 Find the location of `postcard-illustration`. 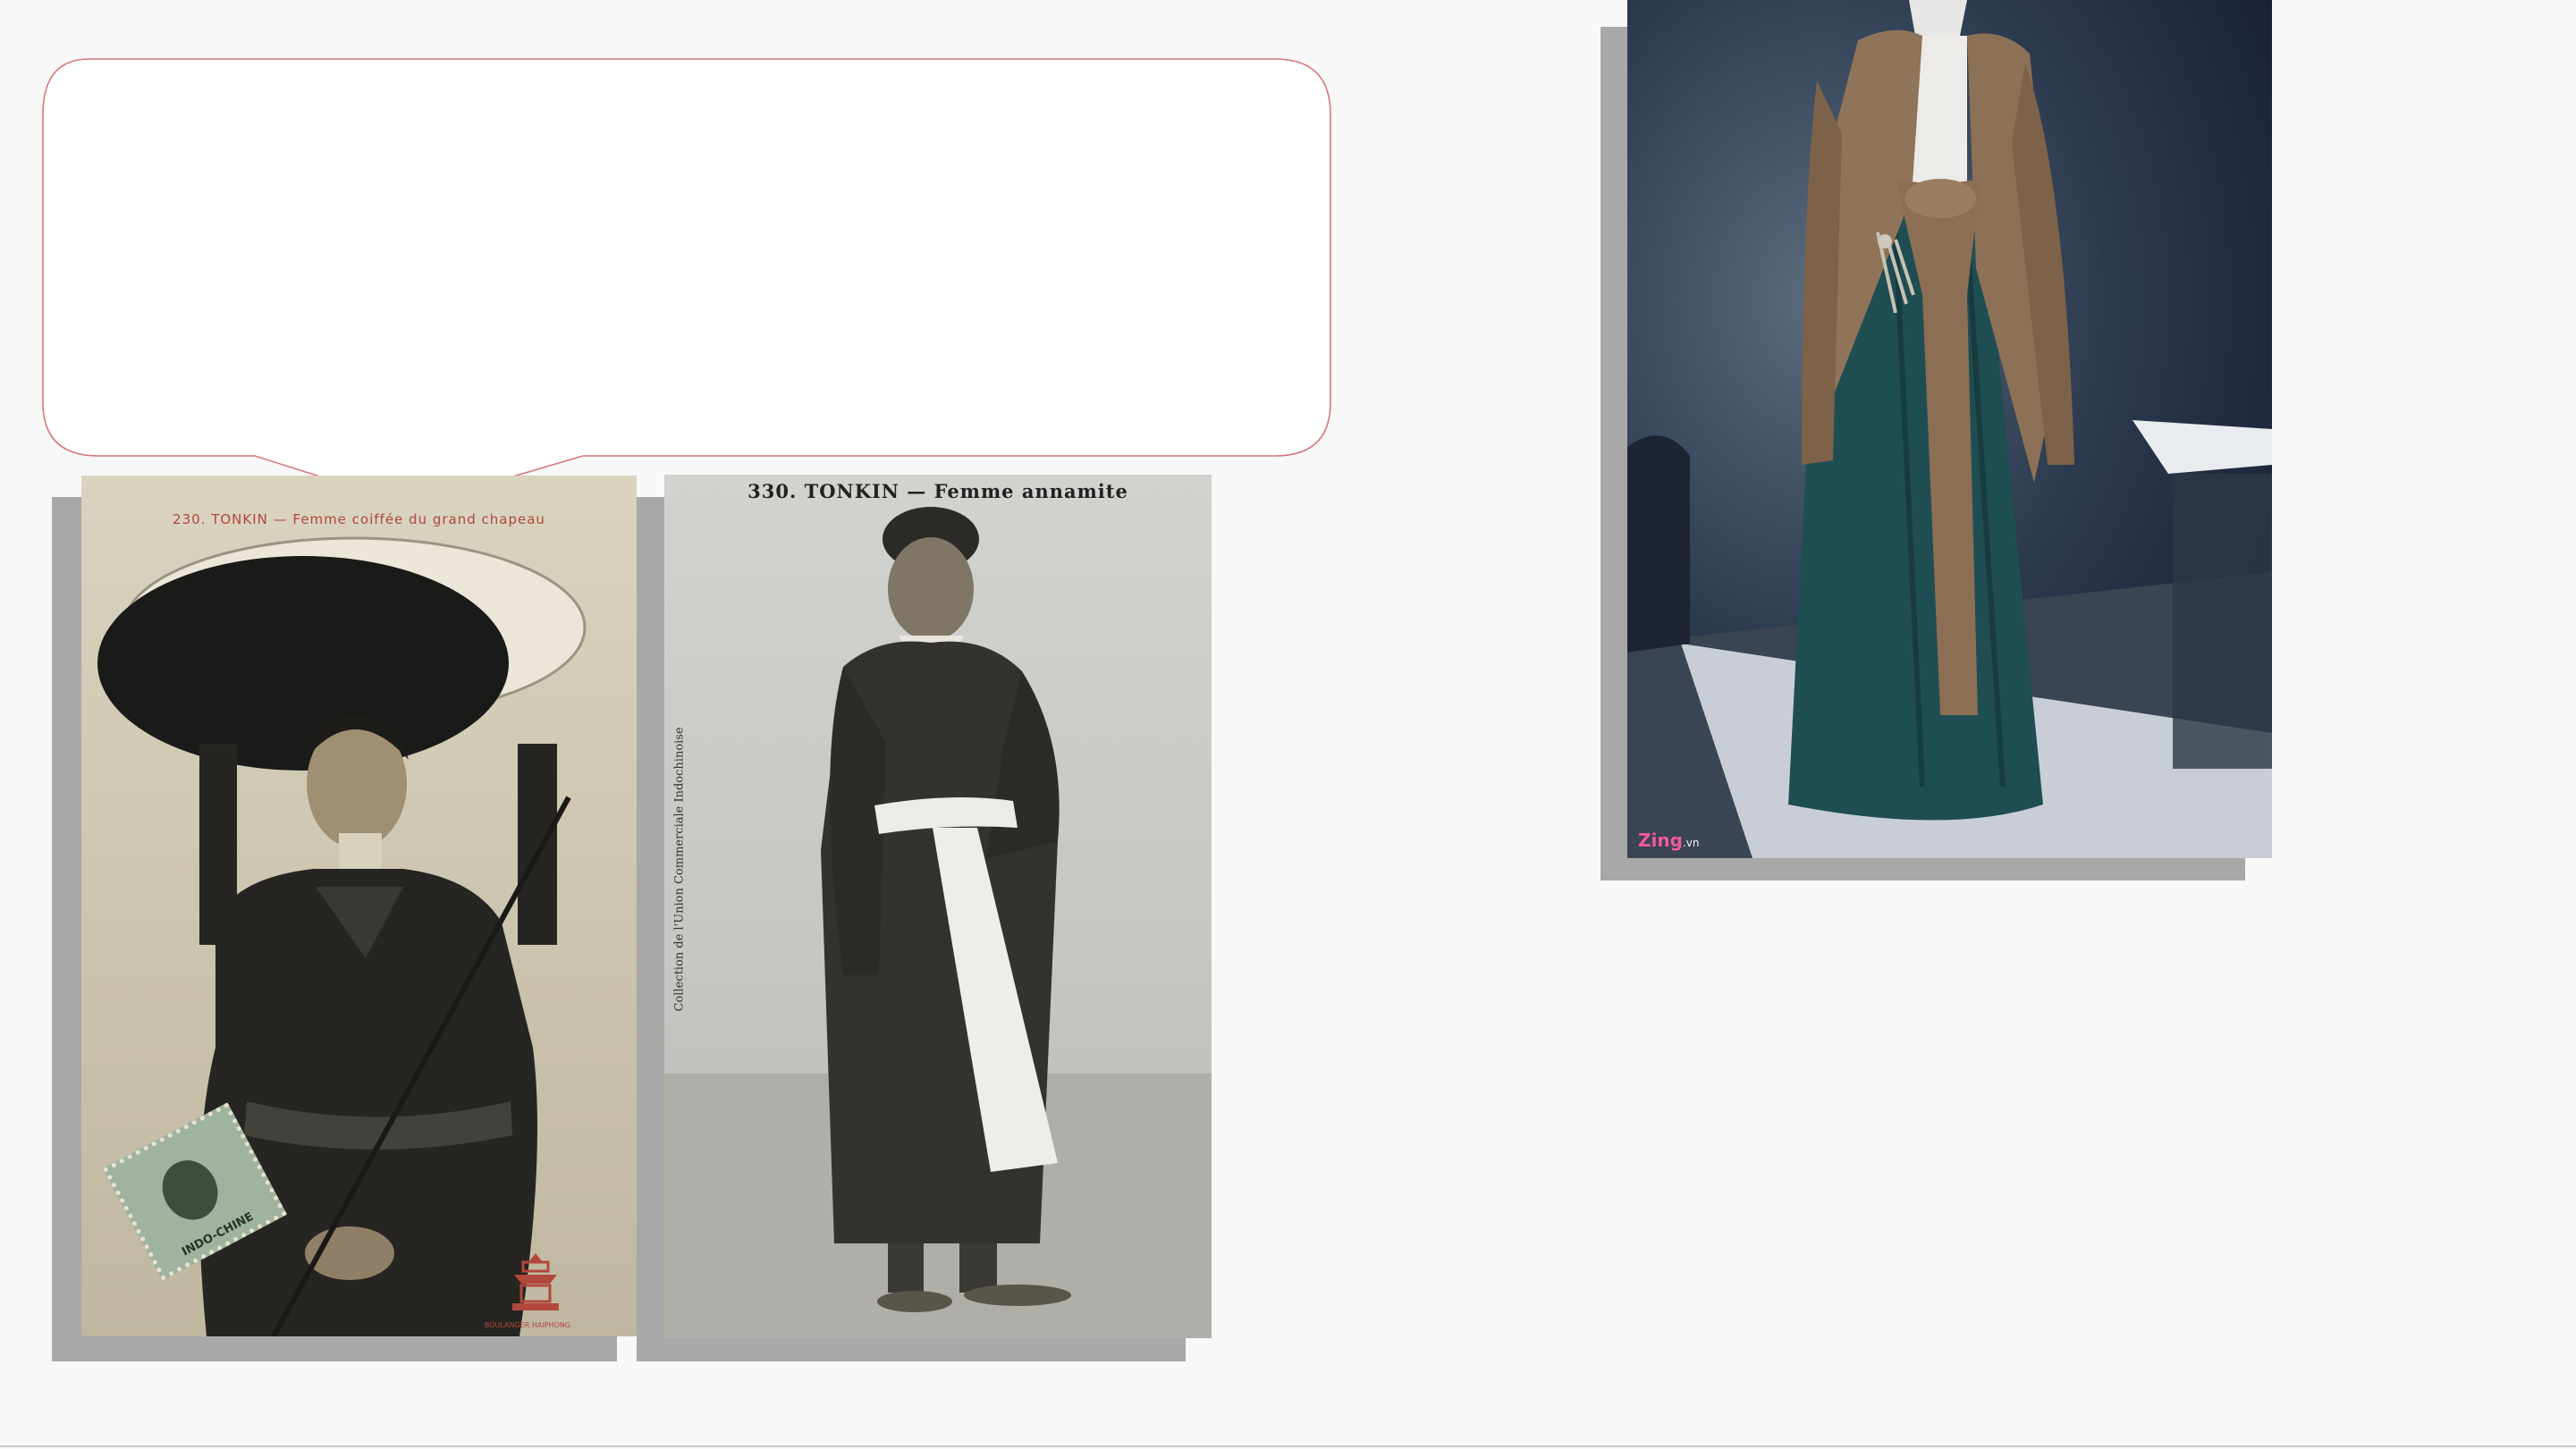

postcard-illustration is located at coordinates (938, 923).